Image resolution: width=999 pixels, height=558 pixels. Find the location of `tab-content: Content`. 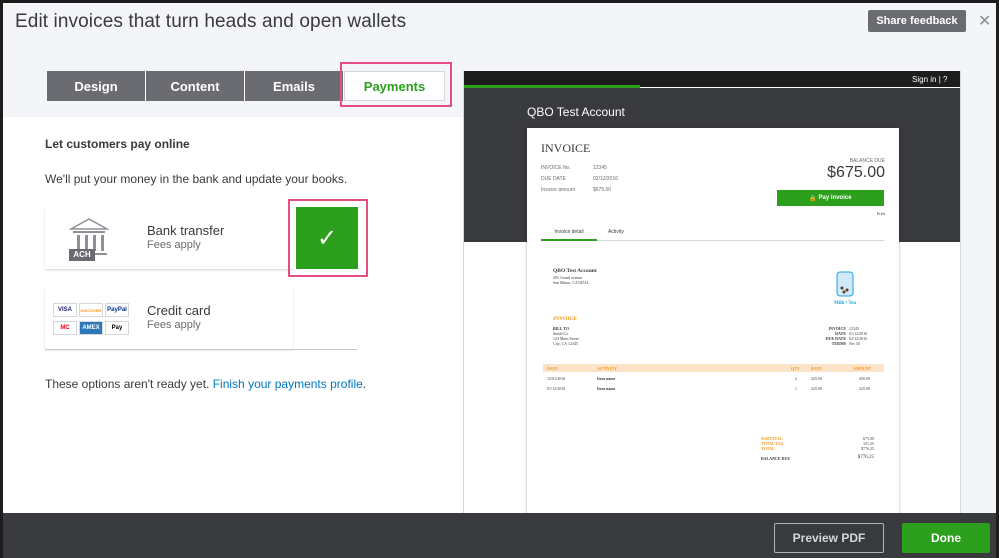

tab-content: Content is located at coordinates (195, 86).